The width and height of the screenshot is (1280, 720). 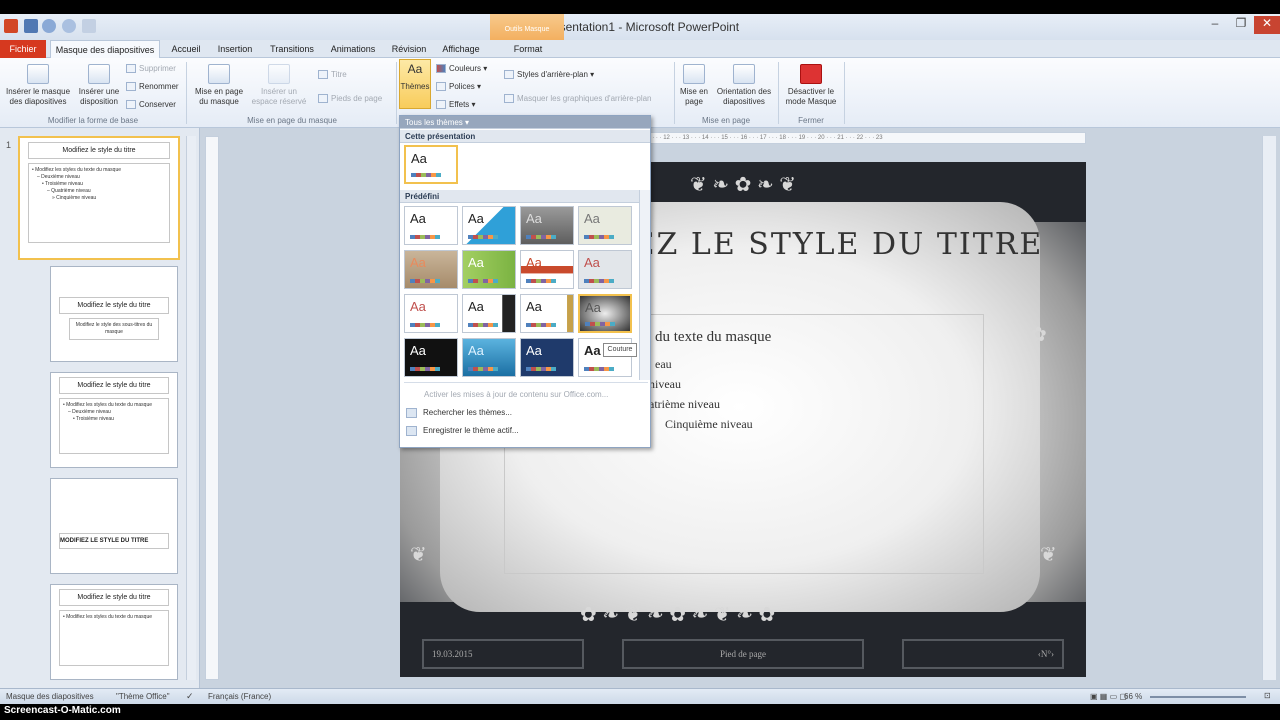 I want to click on status-language: Français (France), so click(x=239, y=696).